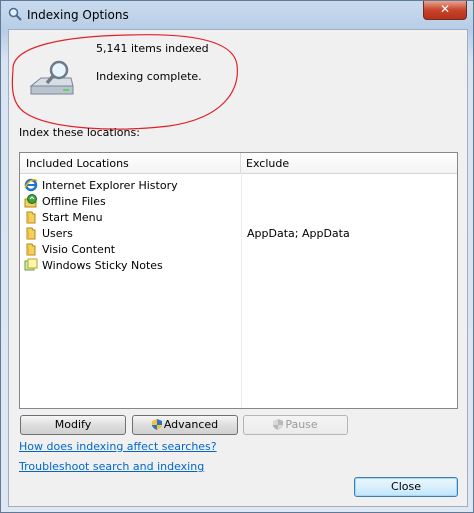 Image resolution: width=474 pixels, height=513 pixels. What do you see at coordinates (152, 48) in the screenshot?
I see `items-indexed-count: 5,141 items indexed` at bounding box center [152, 48].